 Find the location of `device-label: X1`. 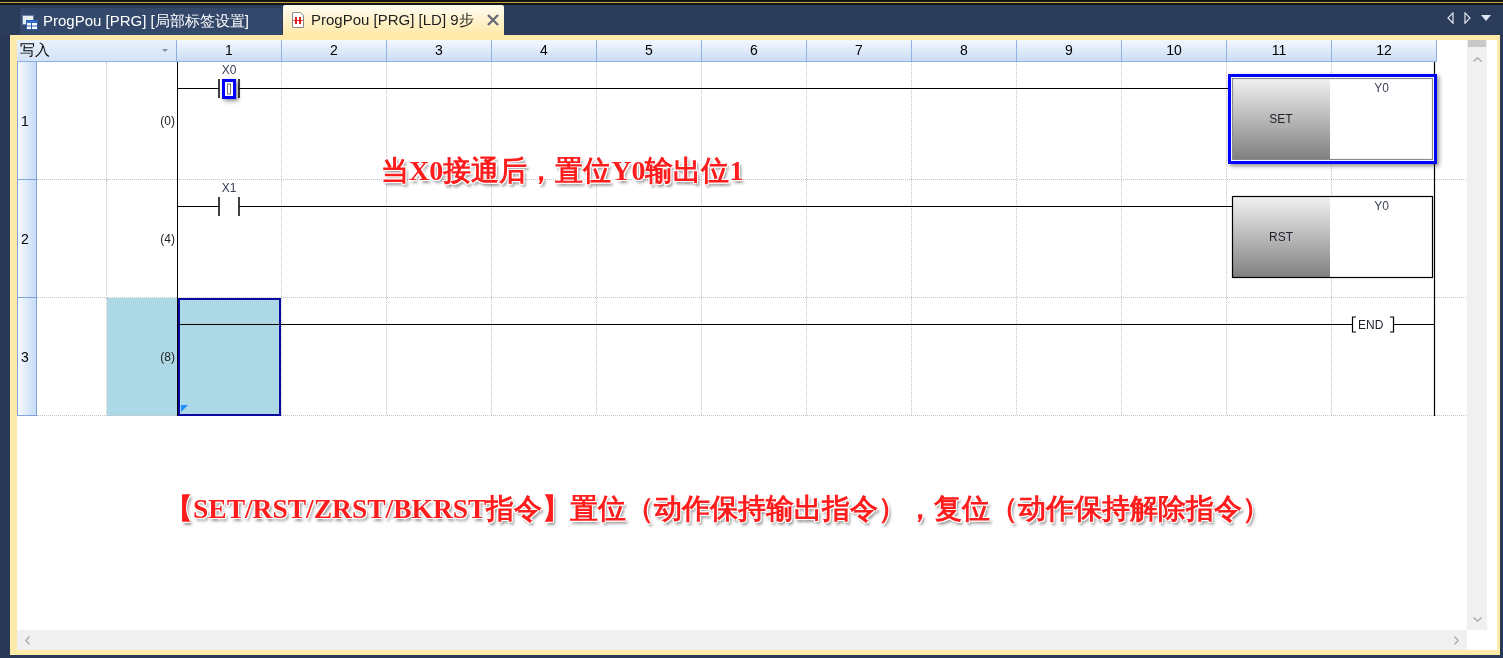

device-label: X1 is located at coordinates (229, 188).